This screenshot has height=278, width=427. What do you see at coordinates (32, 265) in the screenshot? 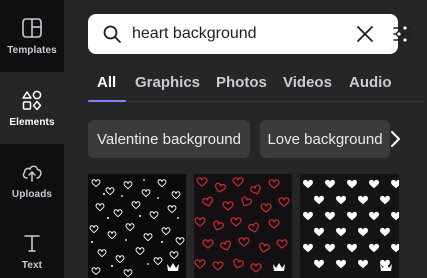
I see `sidebar-item-label: Text` at bounding box center [32, 265].